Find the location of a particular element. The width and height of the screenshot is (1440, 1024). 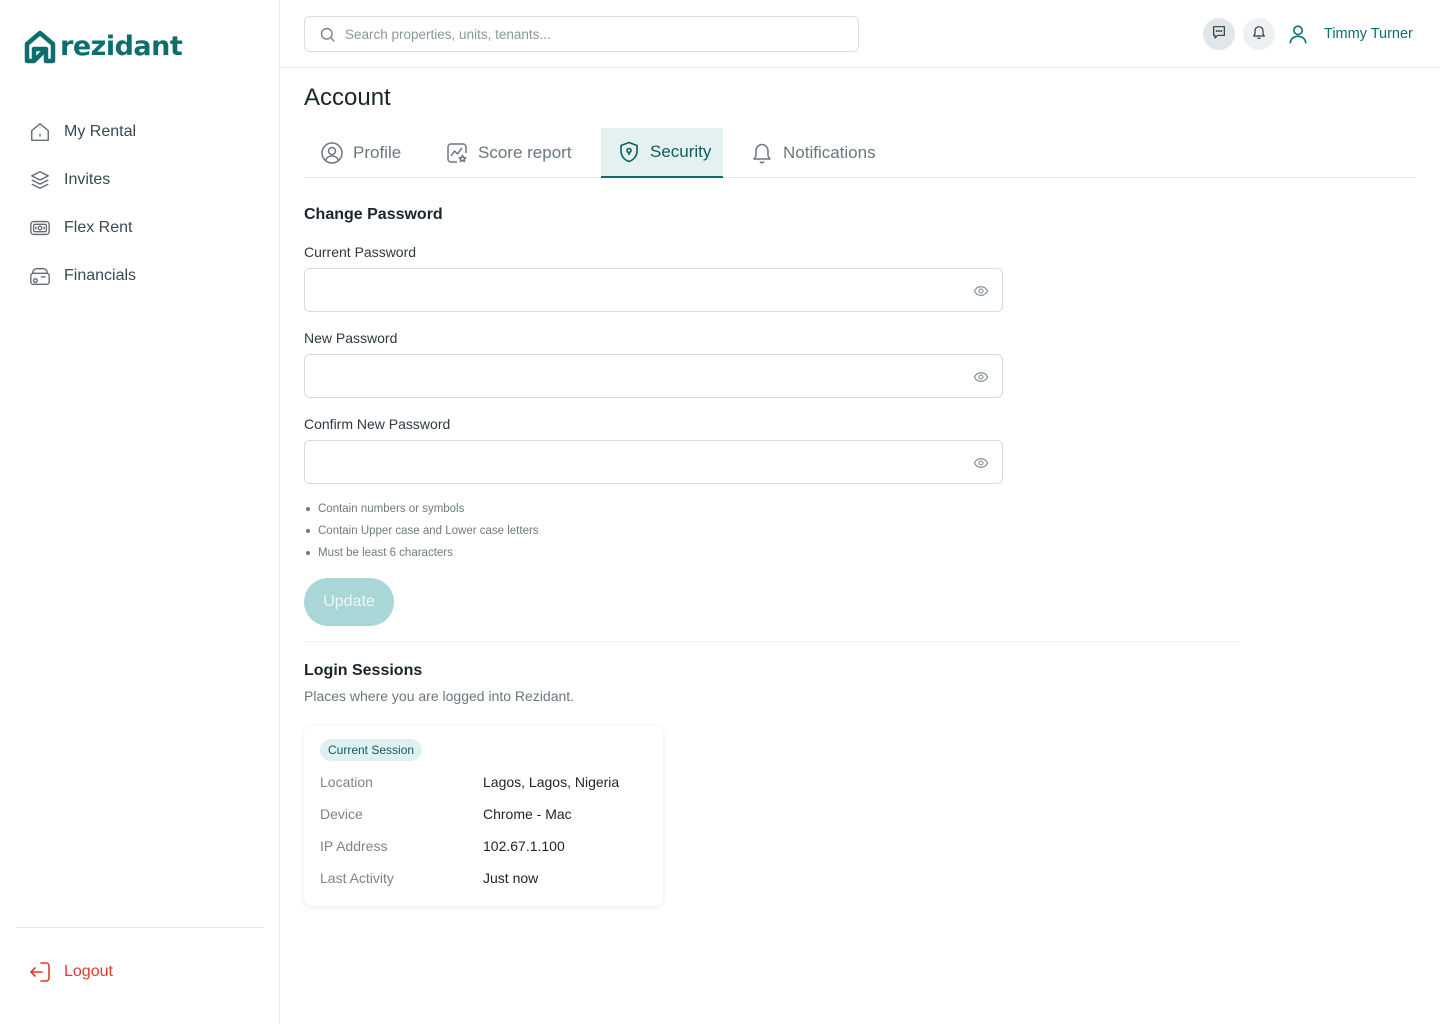

tab-notifications: Notifications is located at coordinates (811, 153).